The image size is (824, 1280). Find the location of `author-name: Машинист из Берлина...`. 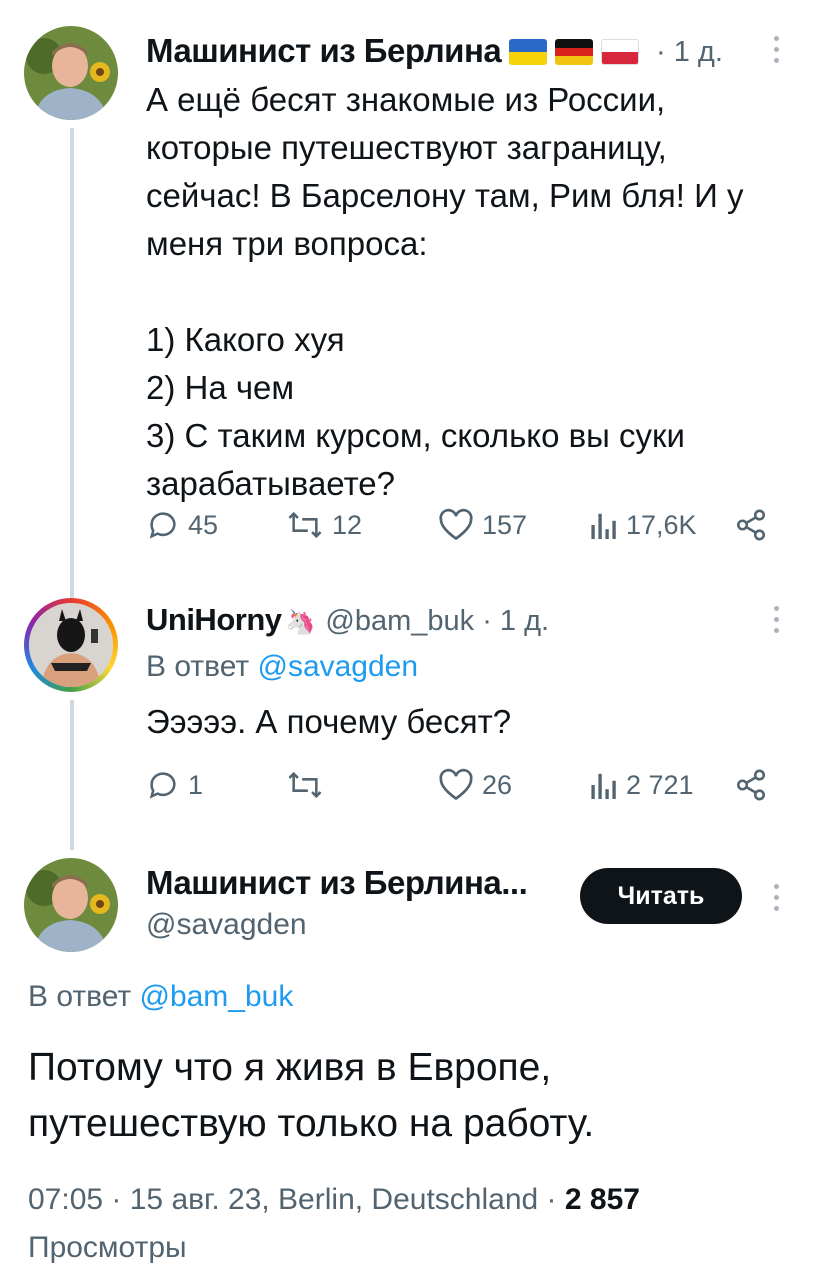

author-name: Машинист из Берлина... is located at coordinates (337, 883).